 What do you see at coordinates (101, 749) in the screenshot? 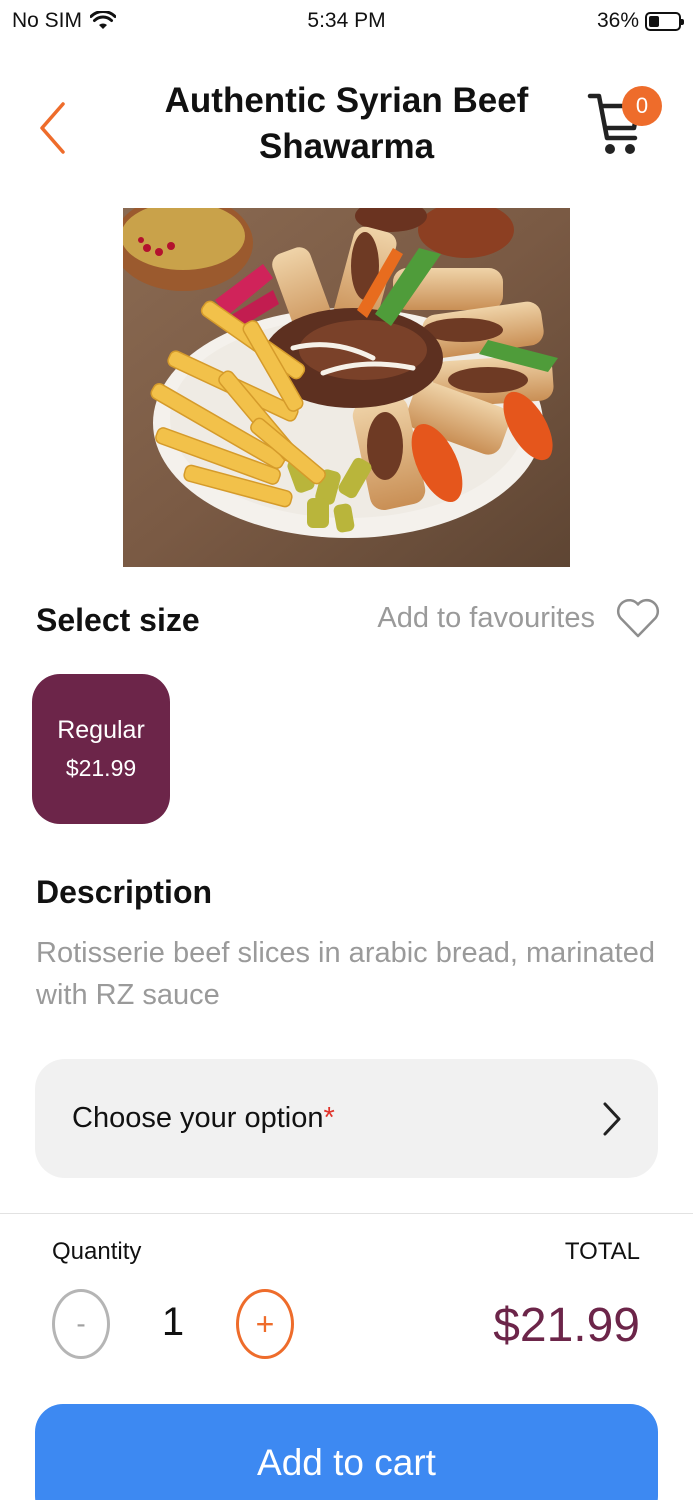
I see `size-option-regular: Regular $21.99` at bounding box center [101, 749].